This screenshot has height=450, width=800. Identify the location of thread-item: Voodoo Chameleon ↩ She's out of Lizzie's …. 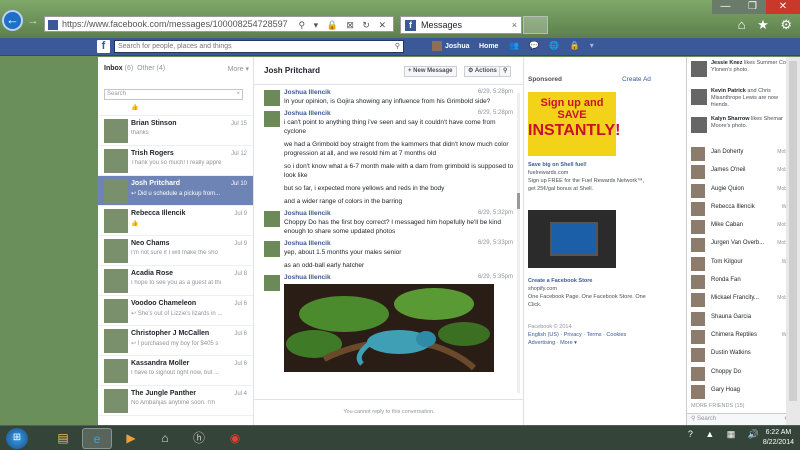
(175, 311).